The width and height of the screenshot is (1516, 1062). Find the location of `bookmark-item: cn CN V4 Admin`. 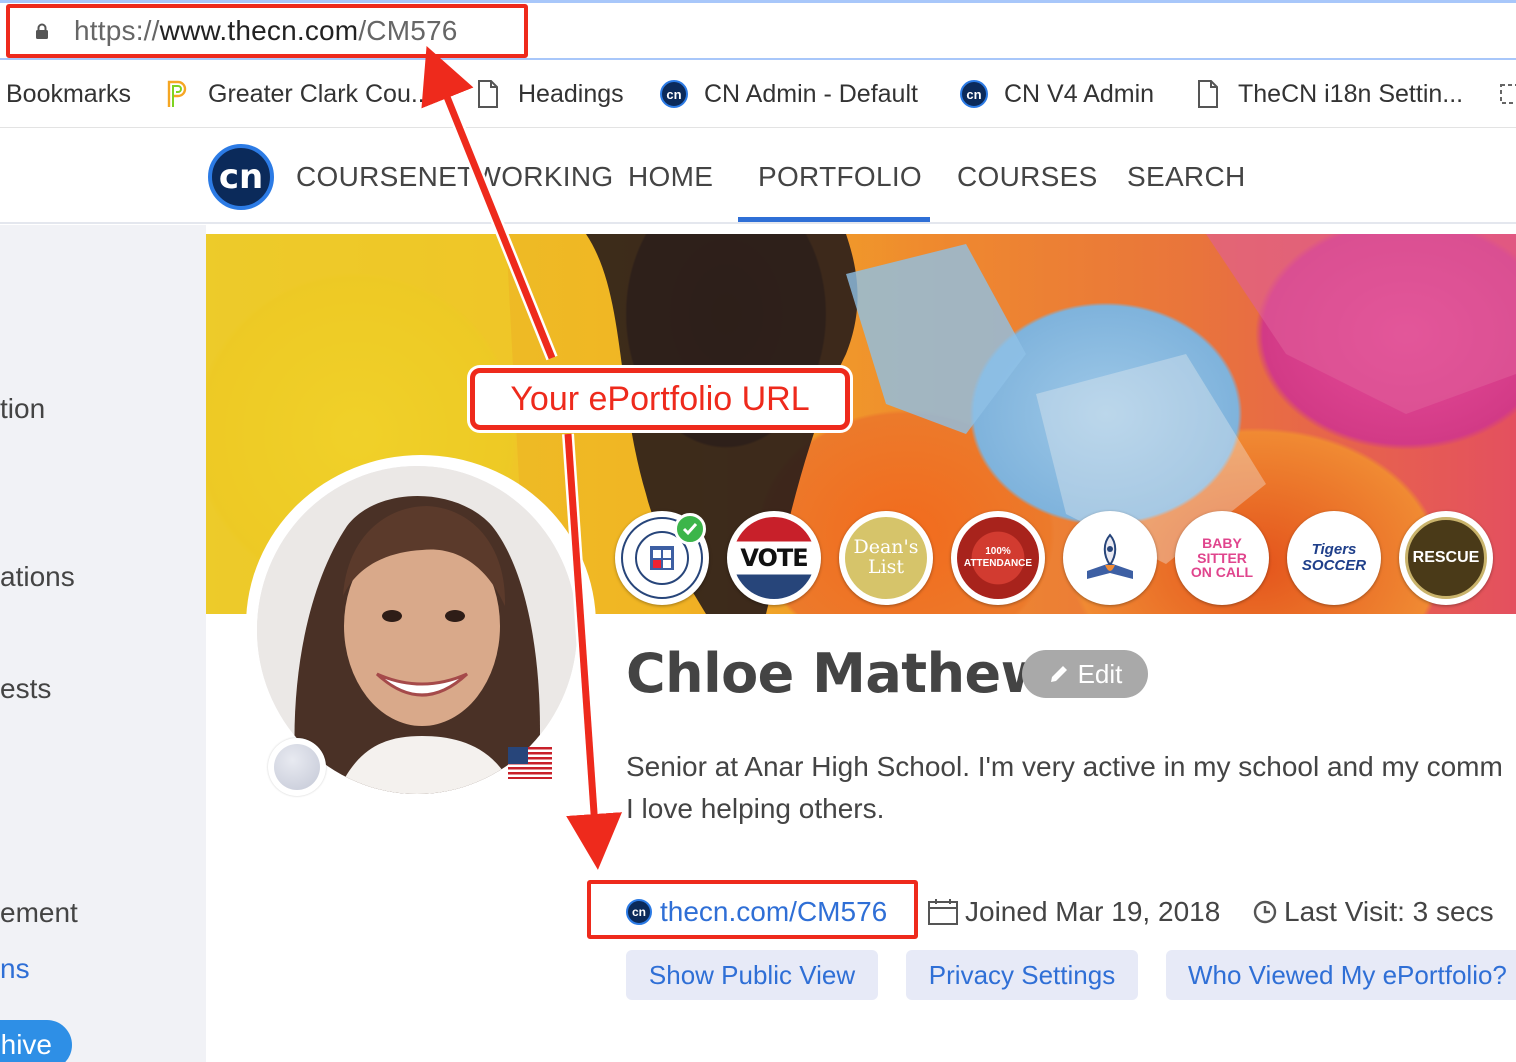

bookmark-item: cn CN V4 Admin is located at coordinates (1057, 94).